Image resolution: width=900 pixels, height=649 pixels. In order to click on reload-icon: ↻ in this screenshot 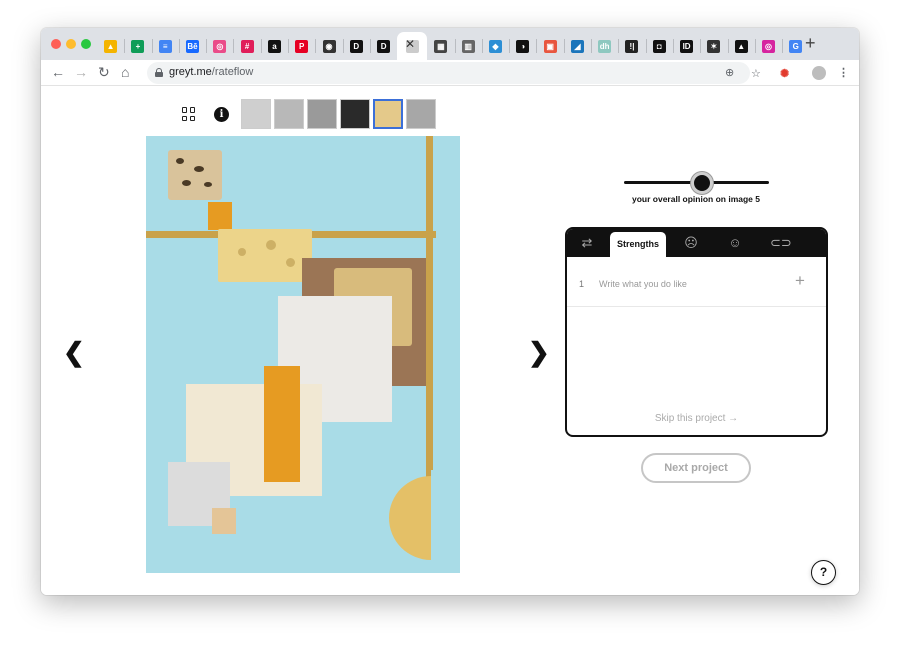, I will do `click(104, 72)`.